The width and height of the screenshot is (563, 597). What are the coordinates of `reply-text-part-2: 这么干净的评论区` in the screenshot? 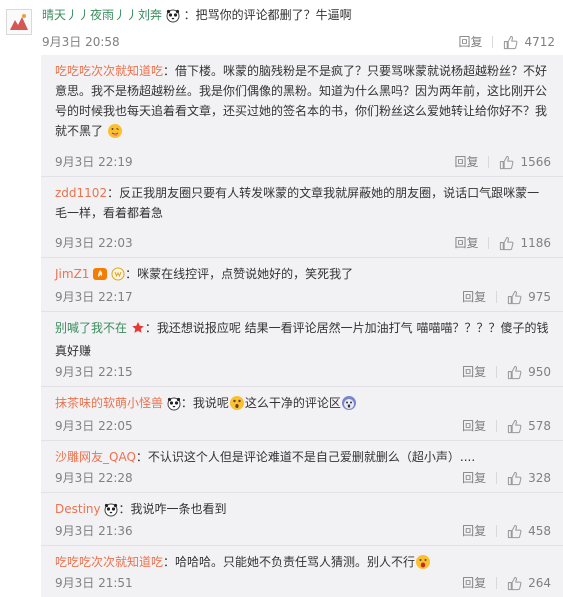 It's located at (292, 403).